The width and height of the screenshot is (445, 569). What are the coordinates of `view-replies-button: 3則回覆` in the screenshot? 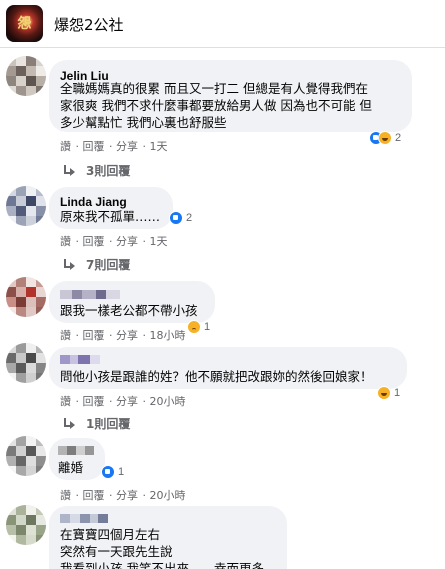 It's located at (96, 170).